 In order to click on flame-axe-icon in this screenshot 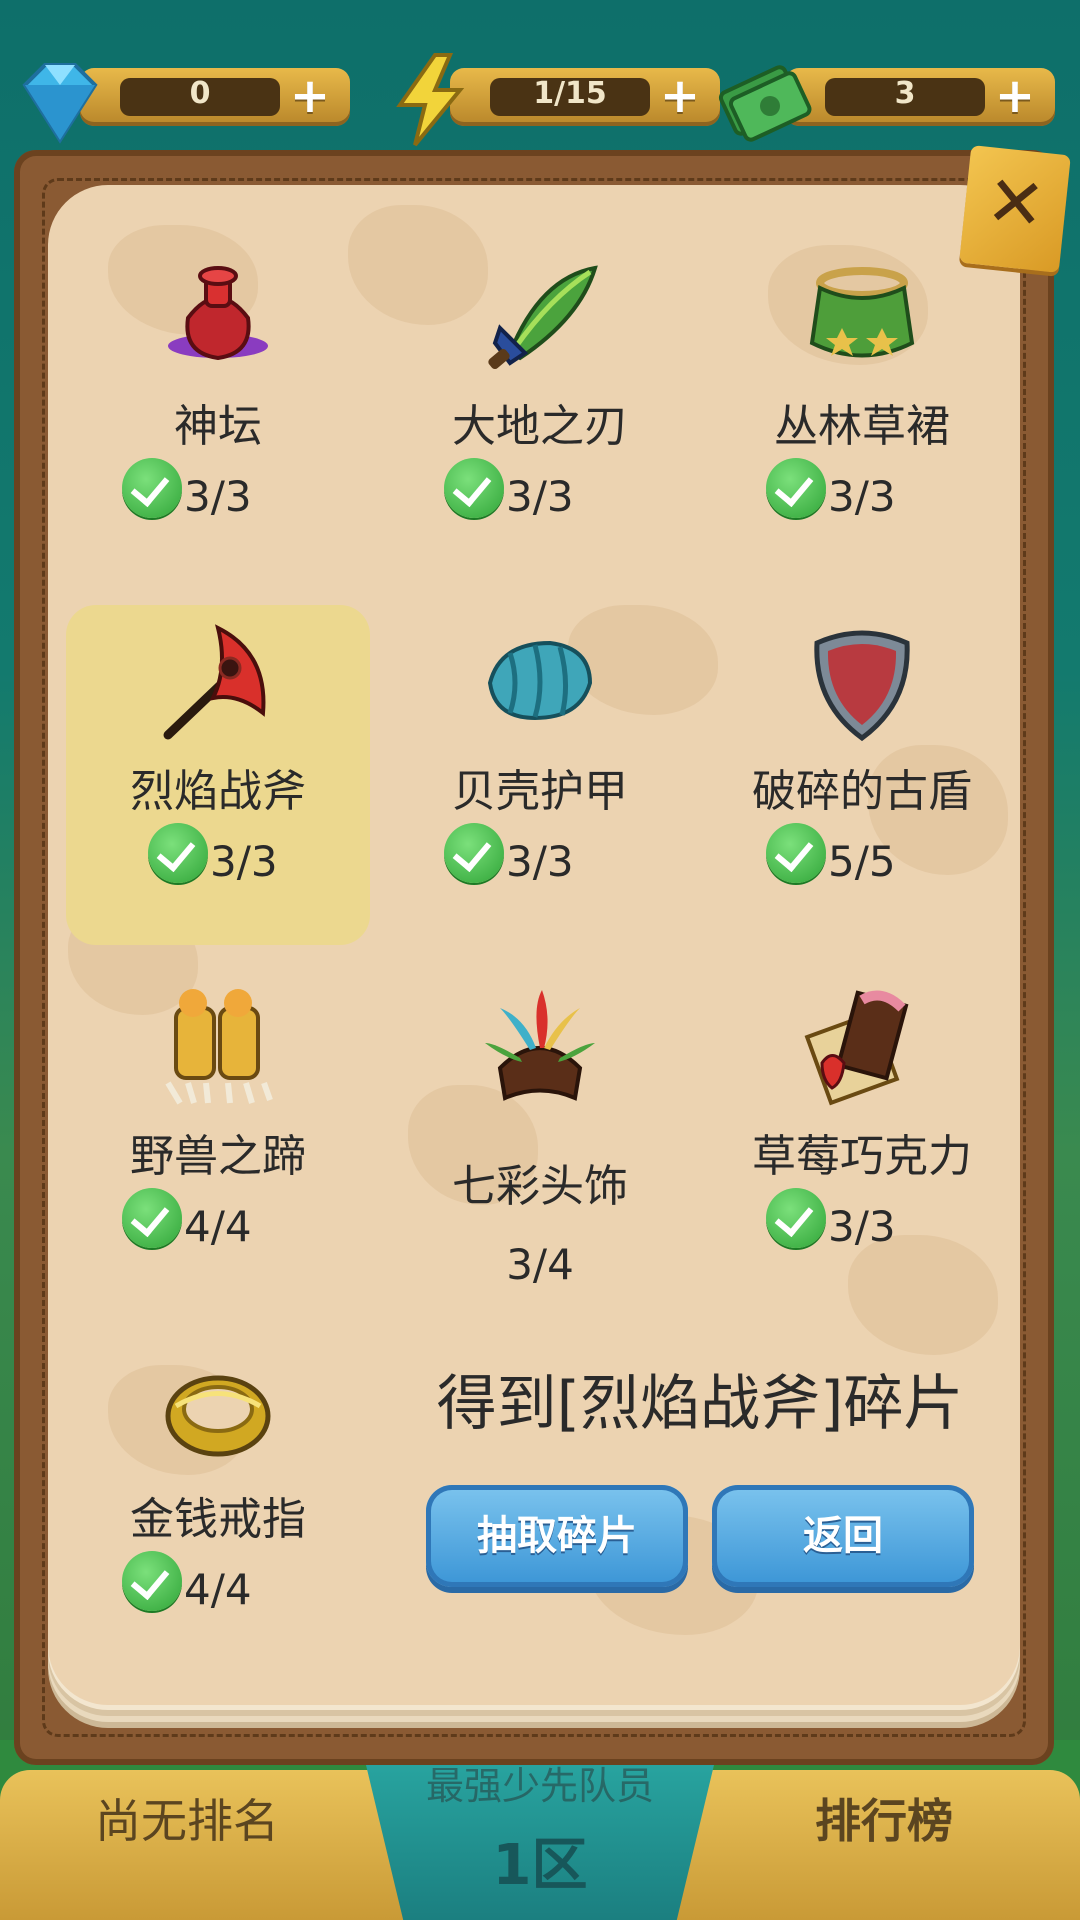, I will do `click(214, 682)`.